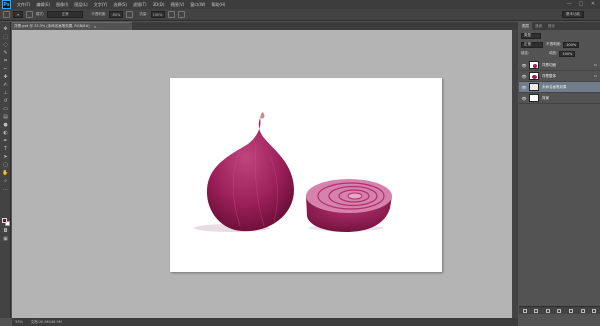  What do you see at coordinates (116, 14) in the screenshot?
I see `opacity-input: 80%` at bounding box center [116, 14].